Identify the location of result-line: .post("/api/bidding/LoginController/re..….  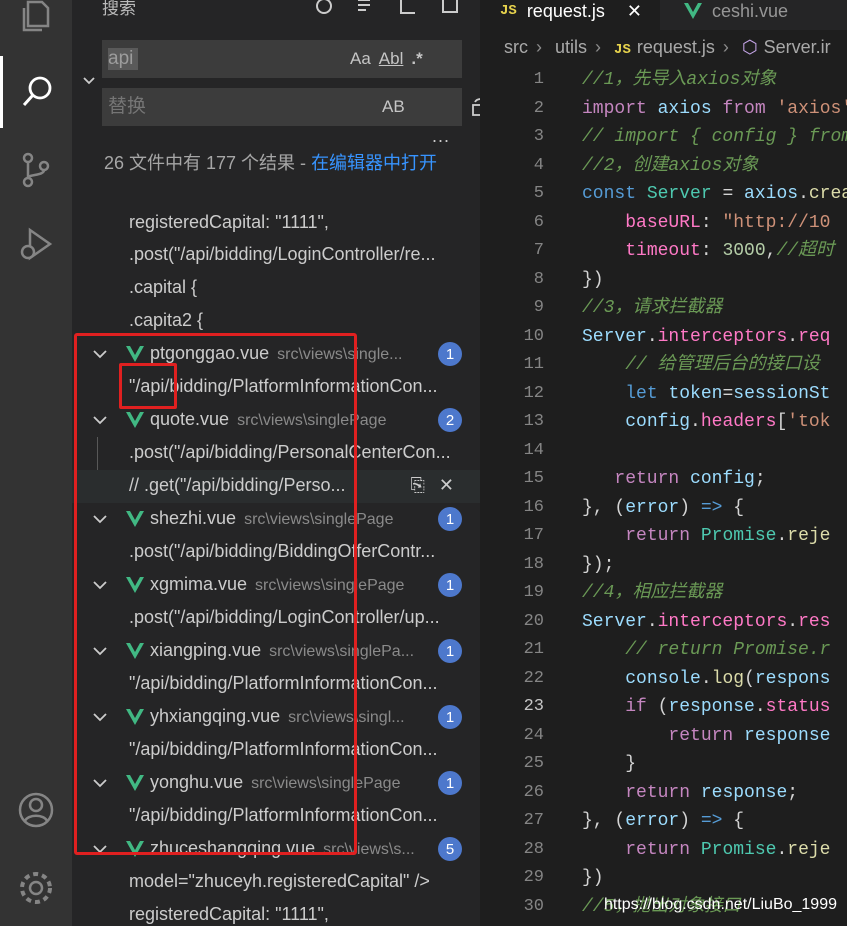
(276, 255).